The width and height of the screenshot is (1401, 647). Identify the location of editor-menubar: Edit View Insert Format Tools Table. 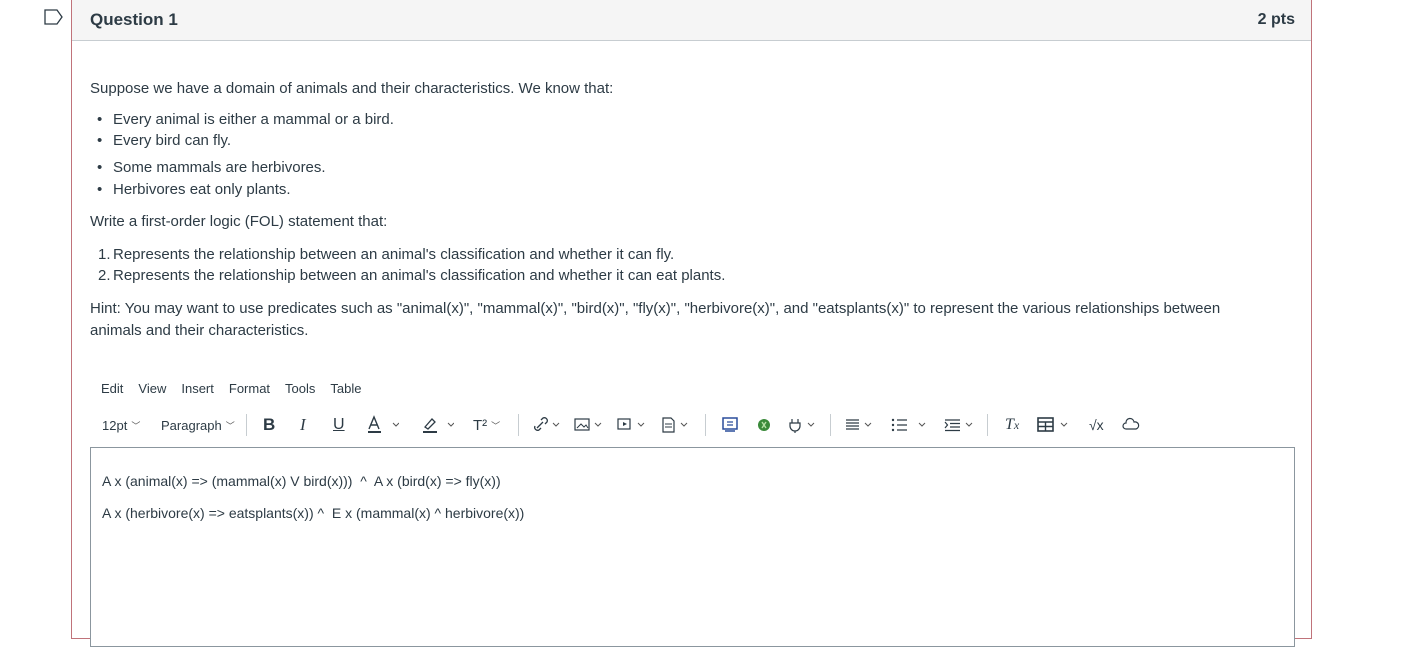
(238, 388).